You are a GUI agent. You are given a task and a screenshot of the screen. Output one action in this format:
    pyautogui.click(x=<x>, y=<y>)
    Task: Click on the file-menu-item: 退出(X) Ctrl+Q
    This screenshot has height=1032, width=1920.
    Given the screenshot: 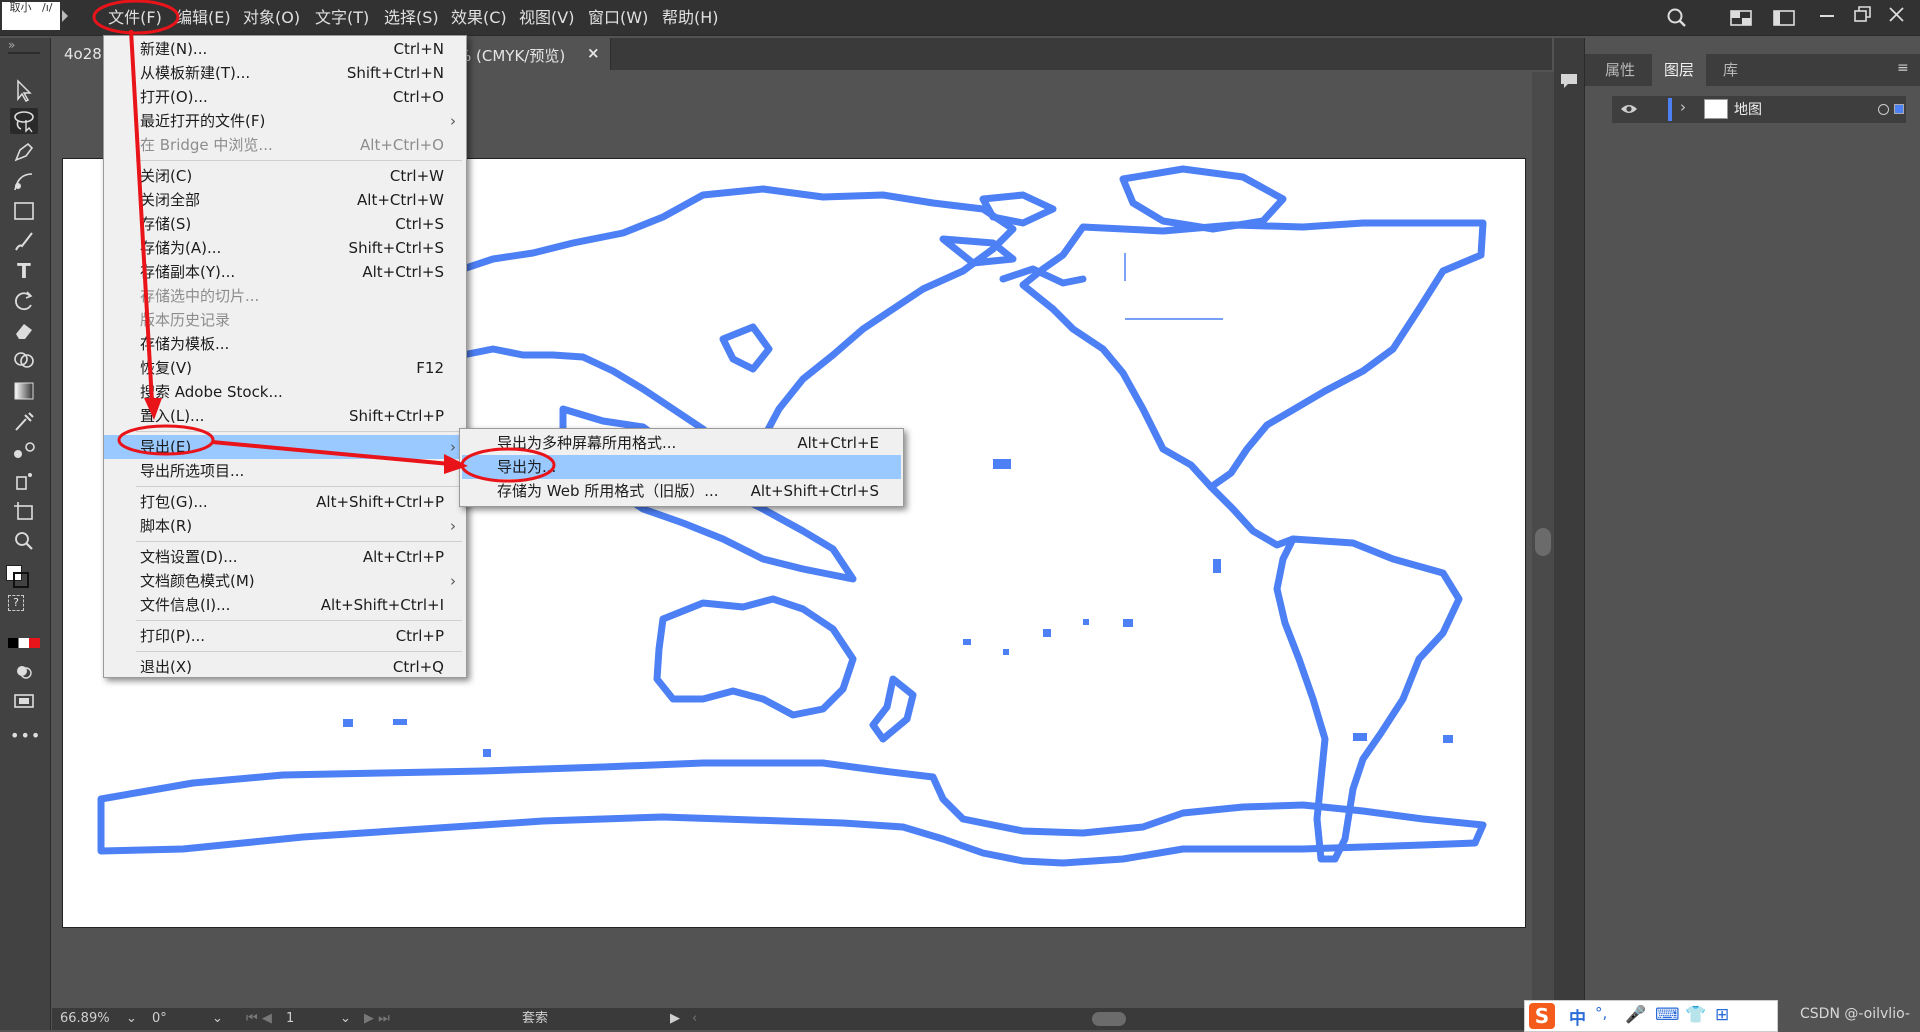 What is the action you would take?
    pyautogui.click(x=285, y=667)
    